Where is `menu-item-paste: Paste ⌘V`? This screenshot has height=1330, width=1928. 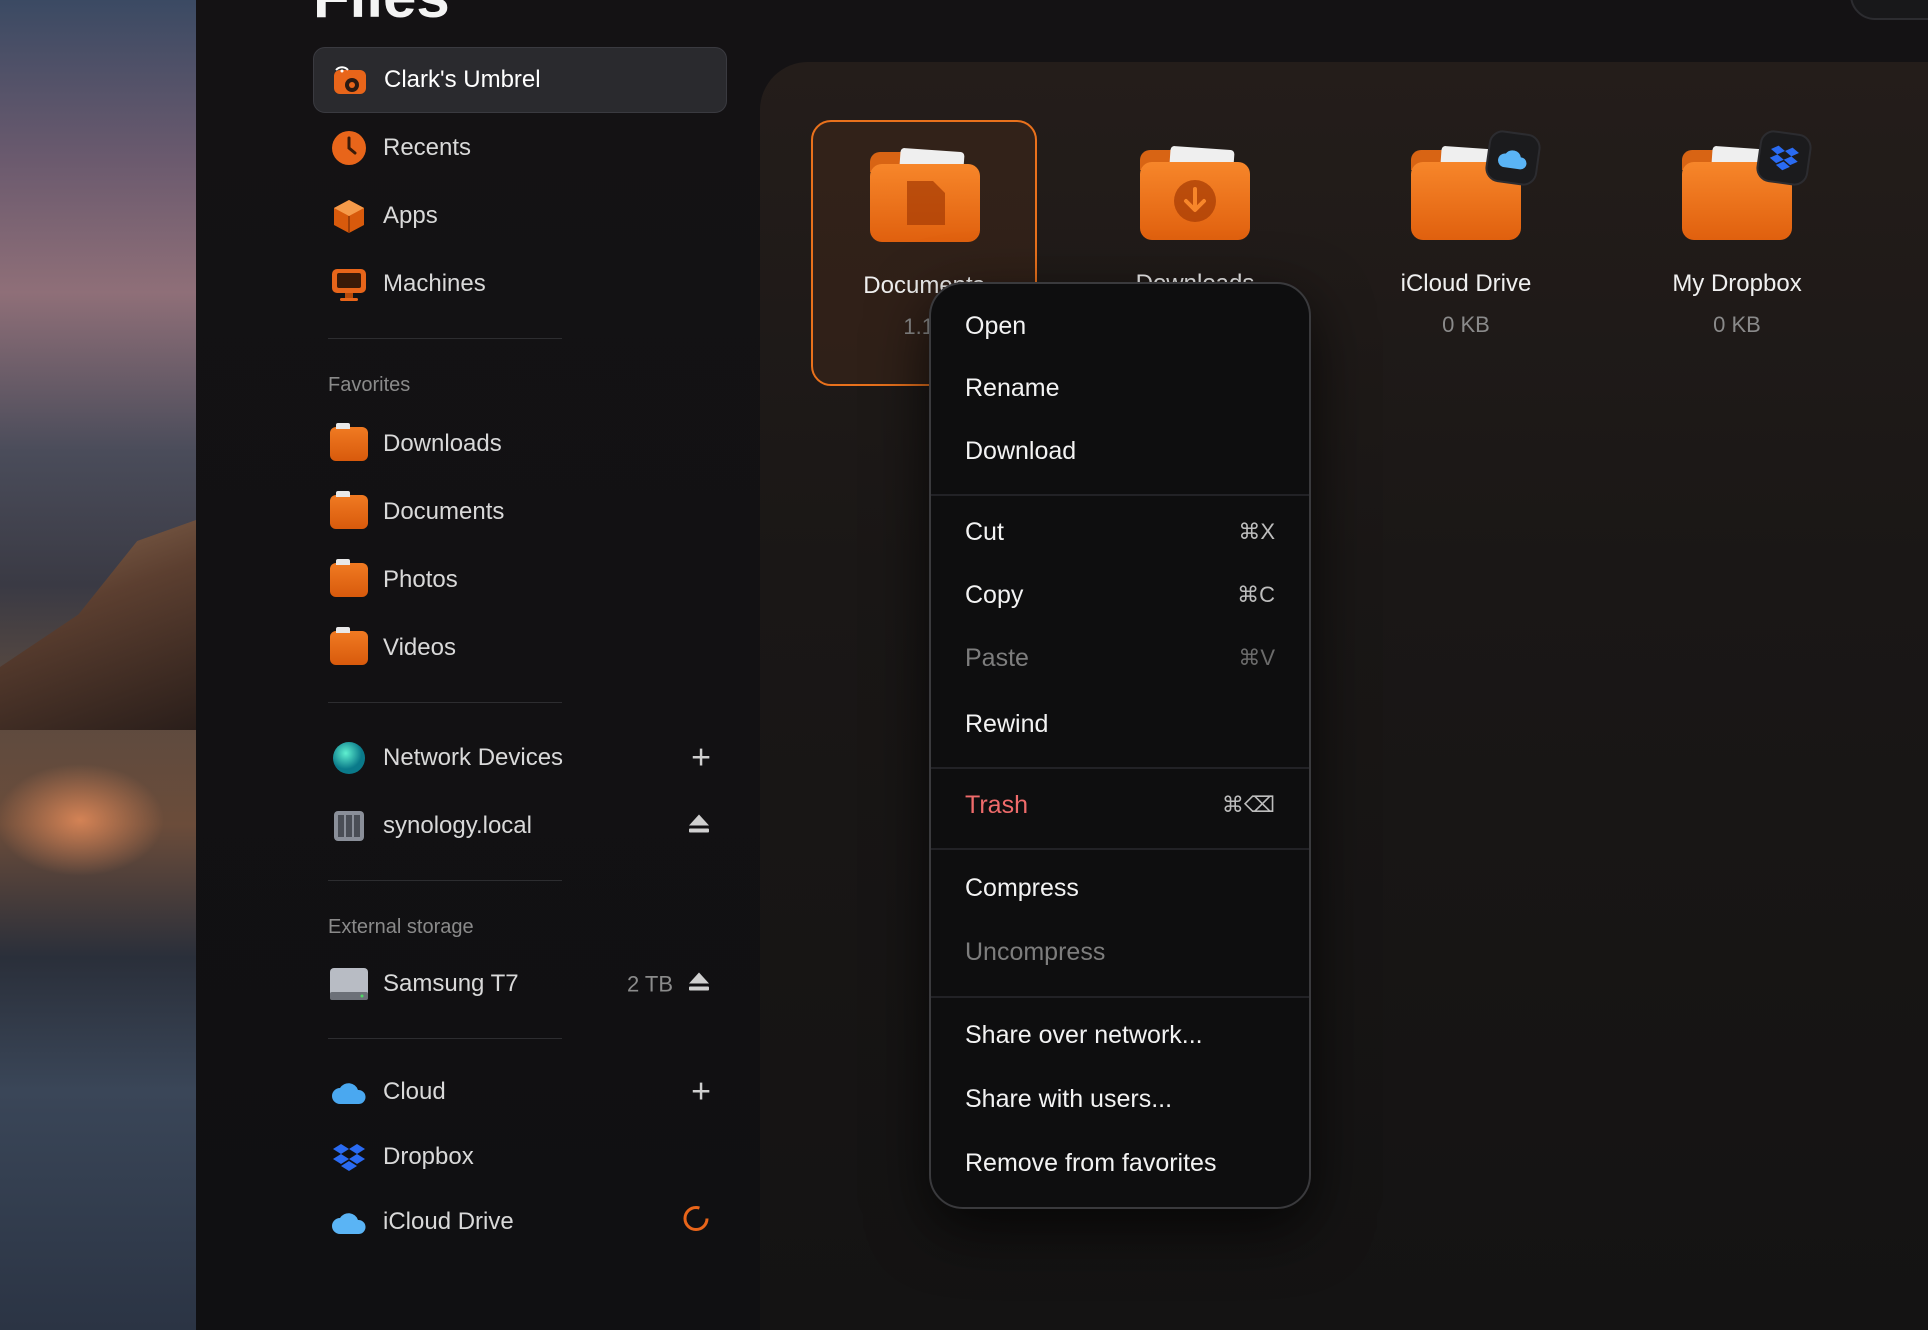 menu-item-paste: Paste ⌘V is located at coordinates (1120, 658).